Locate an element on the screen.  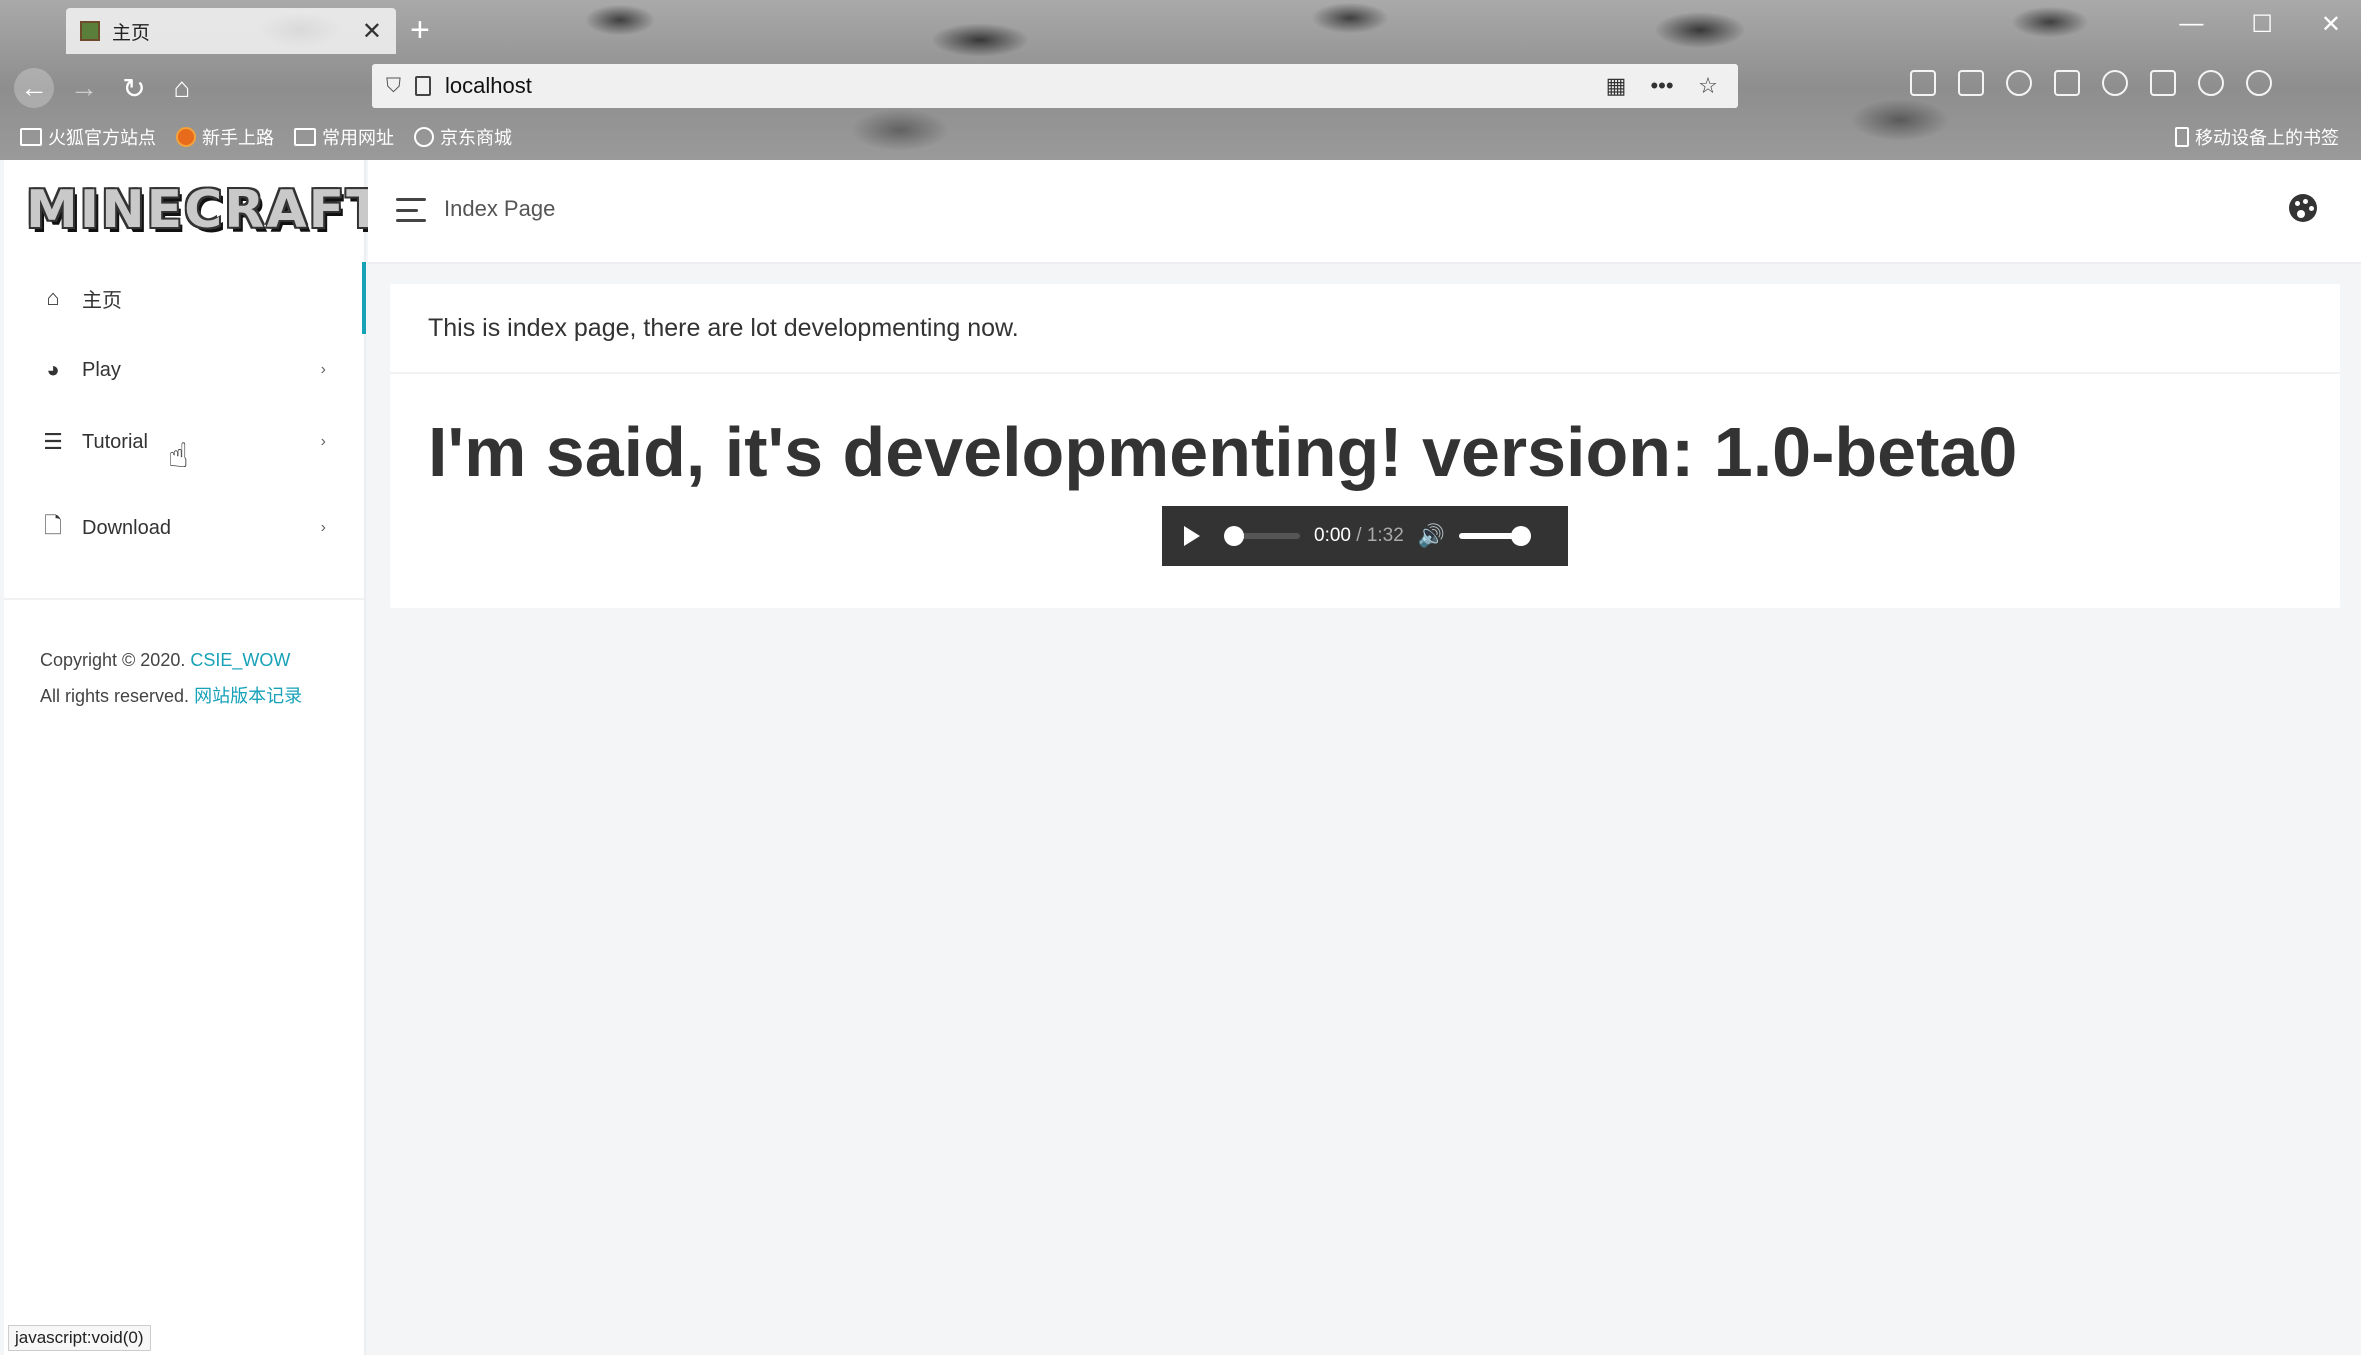
library-icon is located at coordinates (1923, 83).